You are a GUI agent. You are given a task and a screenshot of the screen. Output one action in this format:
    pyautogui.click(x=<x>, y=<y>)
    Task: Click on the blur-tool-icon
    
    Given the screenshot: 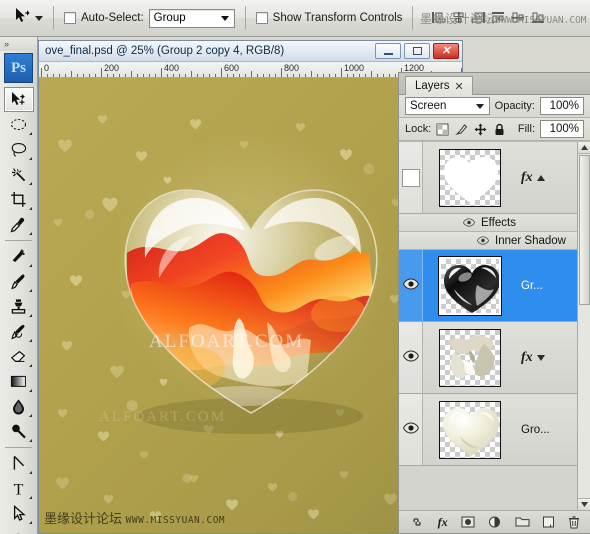 What is the action you would take?
    pyautogui.click(x=19, y=406)
    